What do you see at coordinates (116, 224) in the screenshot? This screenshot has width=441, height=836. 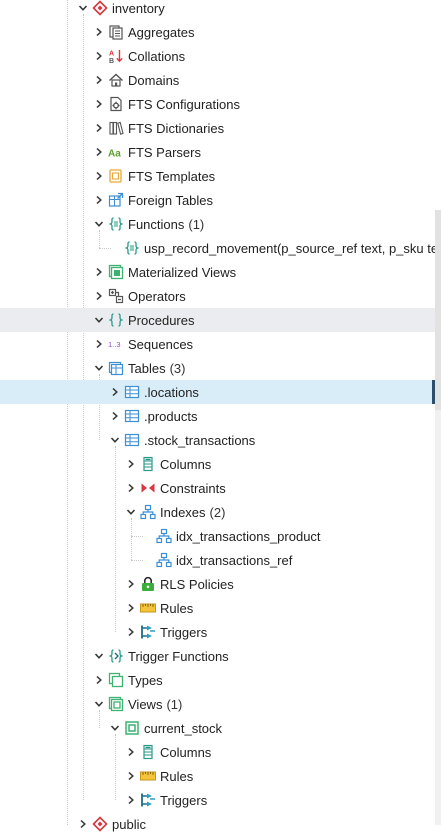 I see `functions-icon` at bounding box center [116, 224].